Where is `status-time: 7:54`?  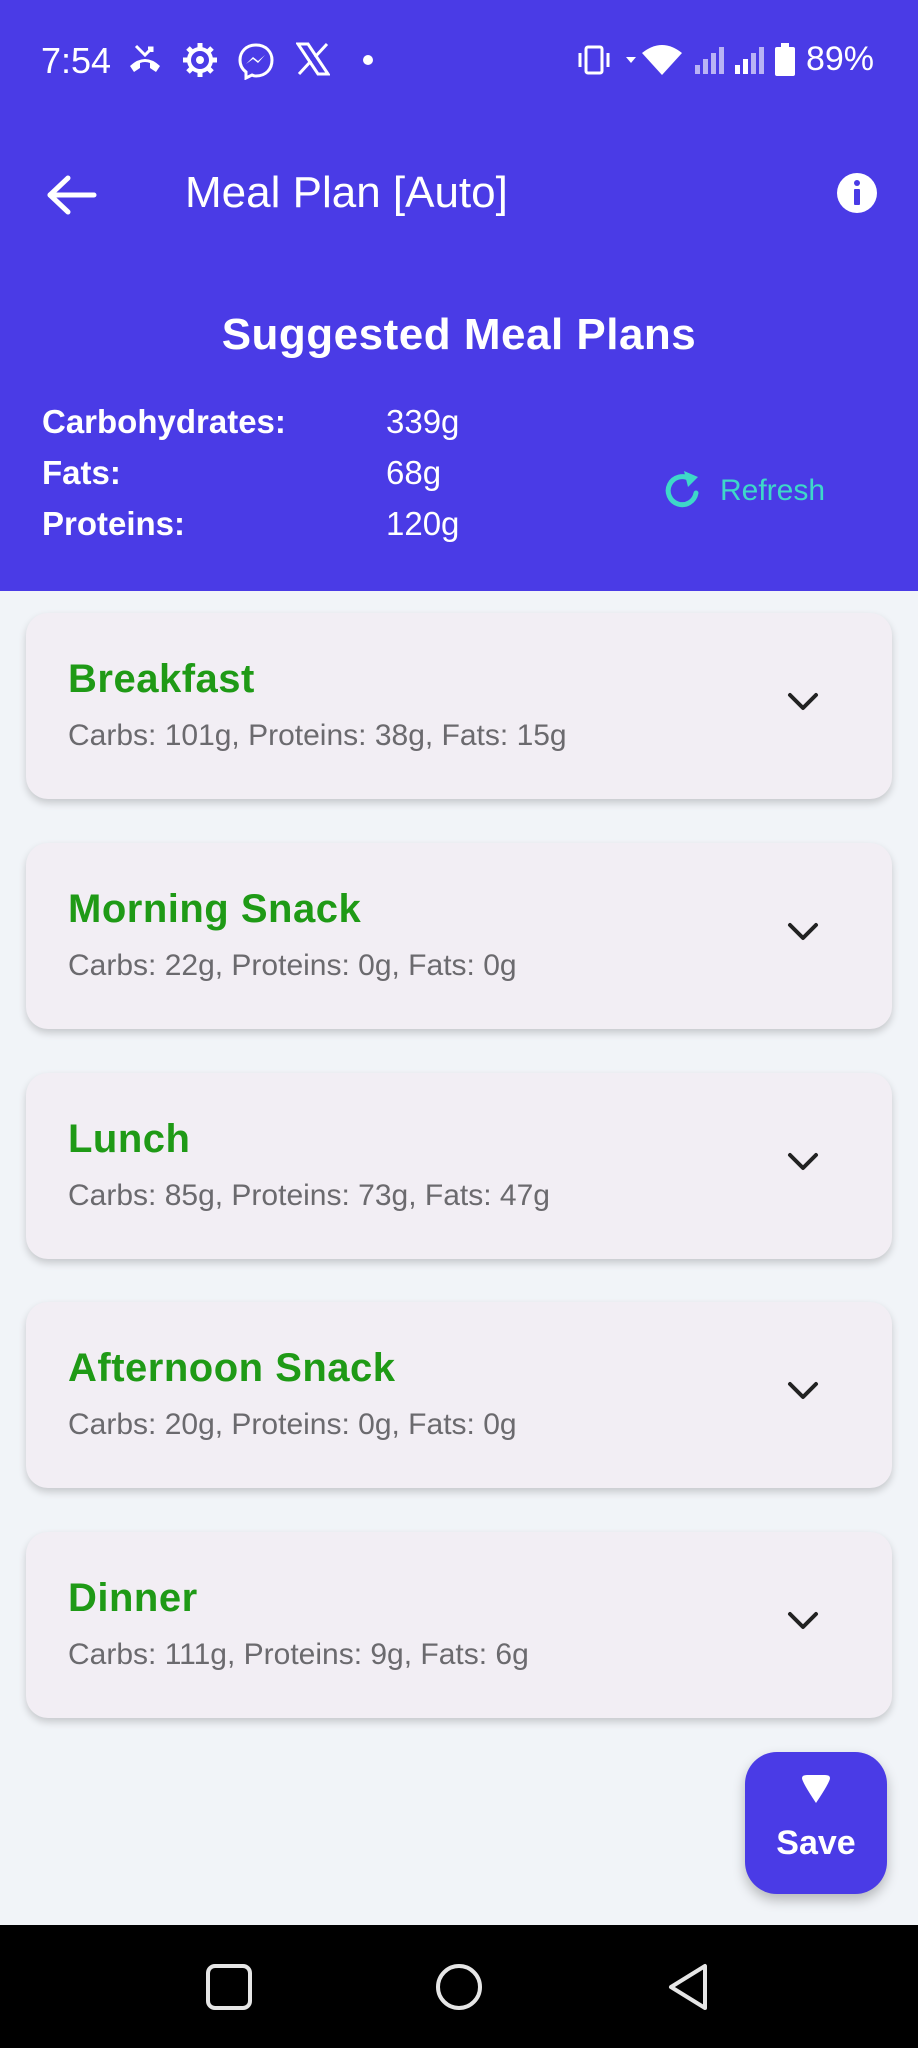 status-time: 7:54 is located at coordinates (76, 60).